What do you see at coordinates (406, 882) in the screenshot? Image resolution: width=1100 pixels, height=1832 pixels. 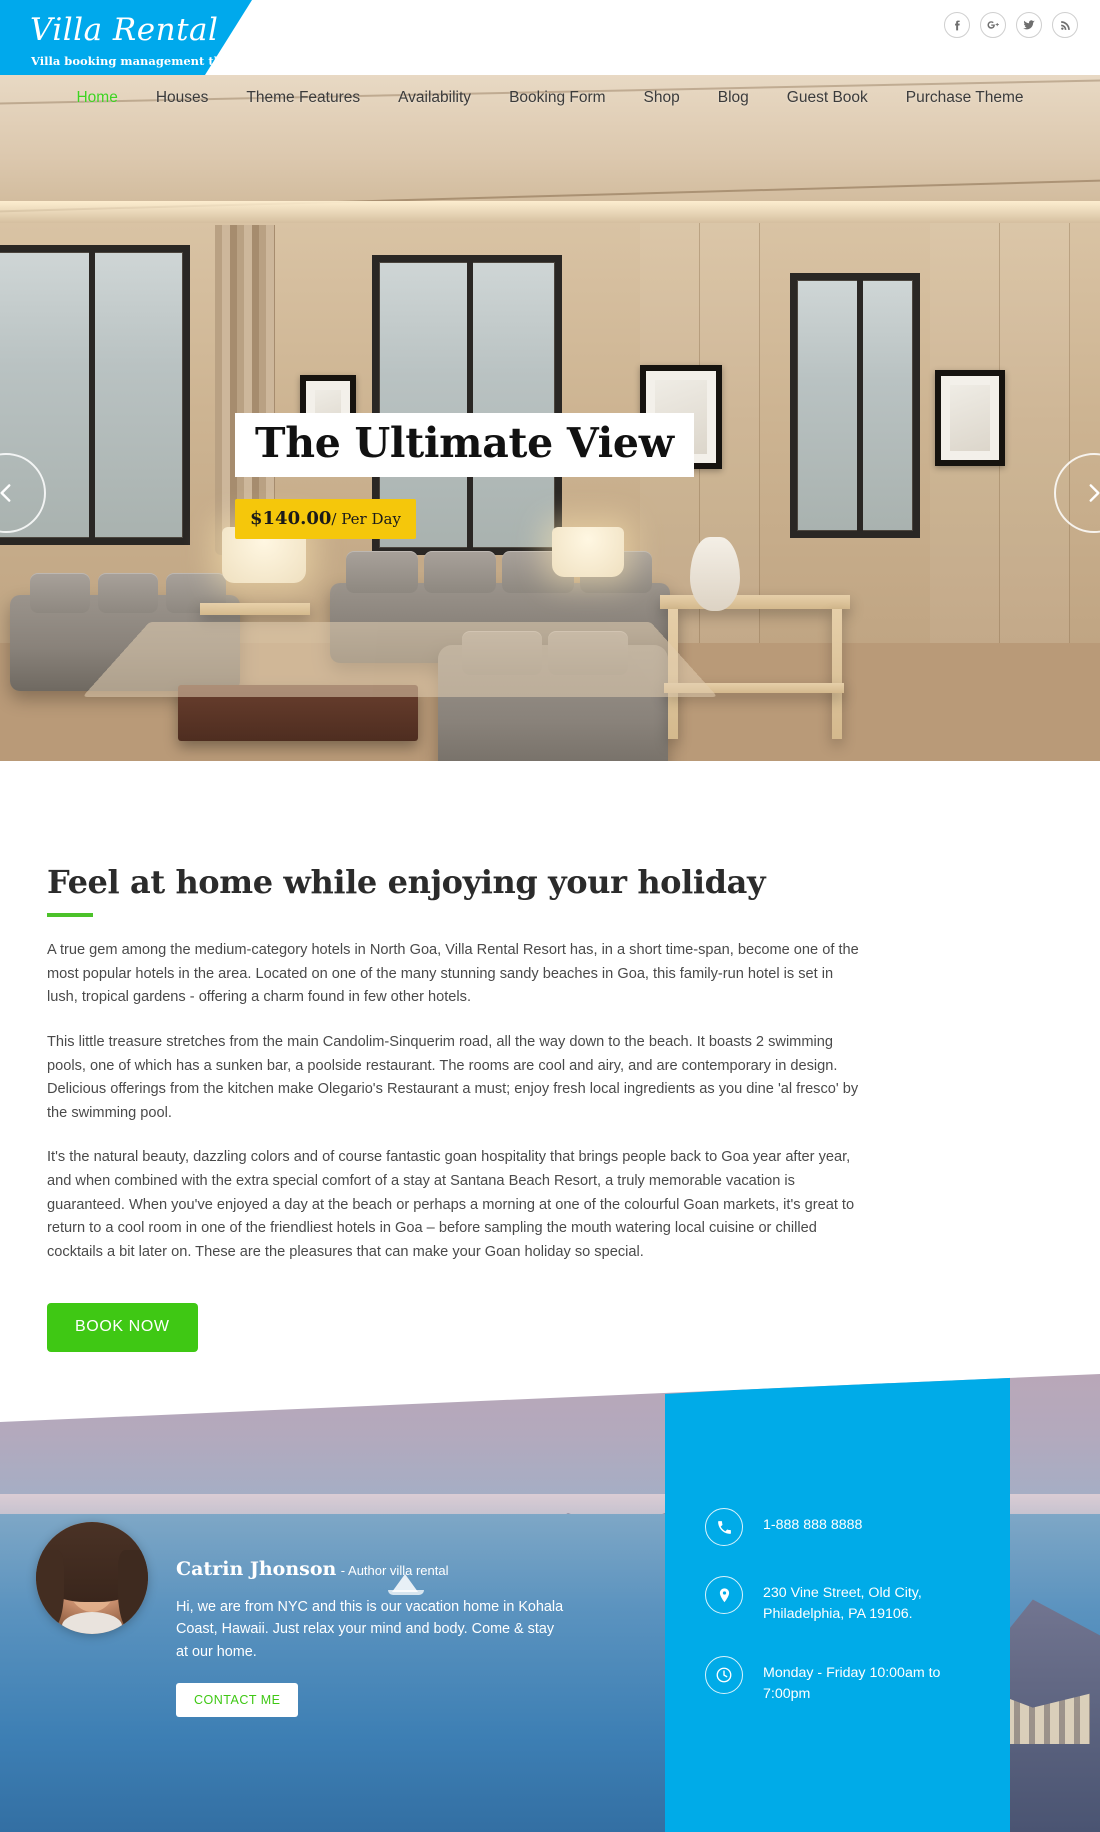 I see `page-title: Feel at home while enjoying your holiday` at bounding box center [406, 882].